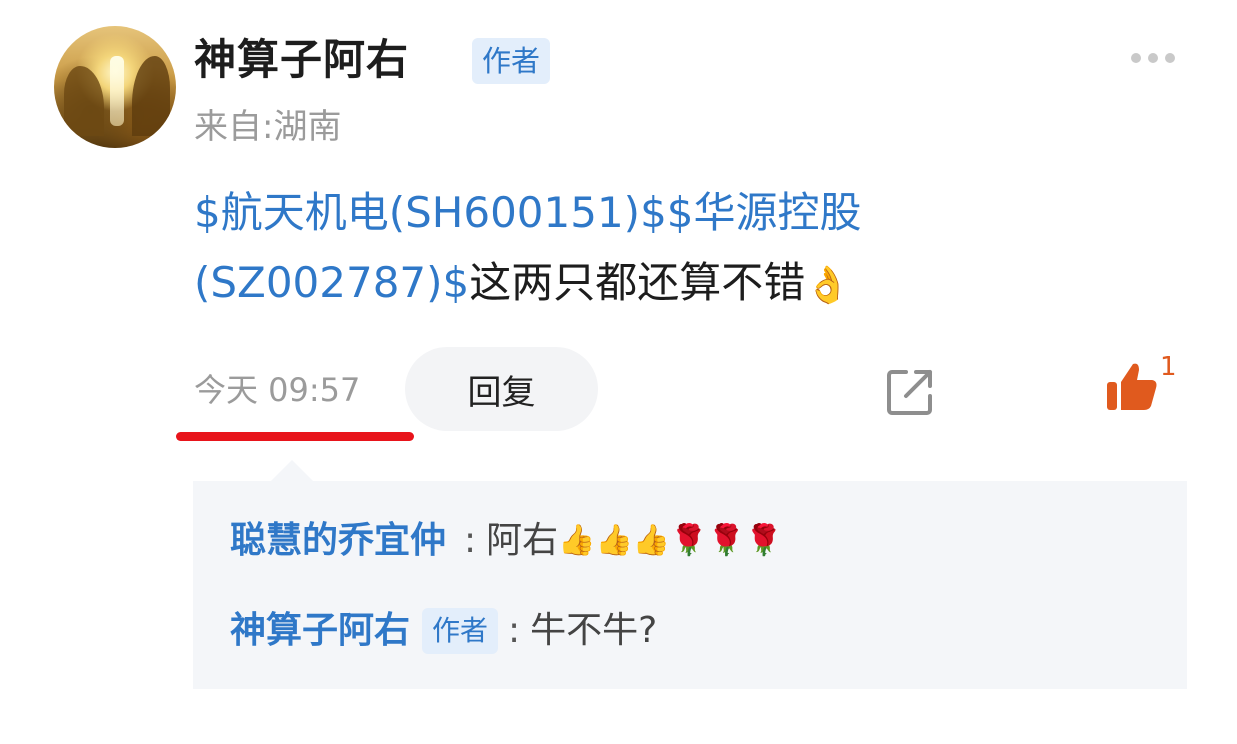  What do you see at coordinates (338, 541) in the screenshot?
I see `comment-author: 聪慧的乔宜仲` at bounding box center [338, 541].